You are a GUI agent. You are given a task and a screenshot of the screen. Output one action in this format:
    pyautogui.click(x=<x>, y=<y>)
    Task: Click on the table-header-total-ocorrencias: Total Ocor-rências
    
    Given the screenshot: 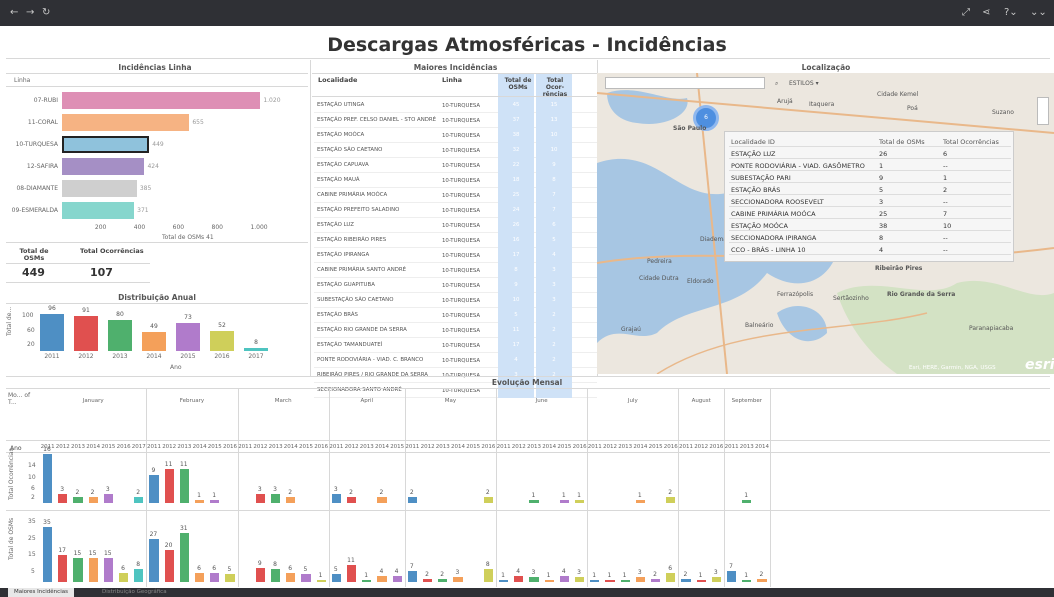 What is the action you would take?
    pyautogui.click(x=555, y=87)
    